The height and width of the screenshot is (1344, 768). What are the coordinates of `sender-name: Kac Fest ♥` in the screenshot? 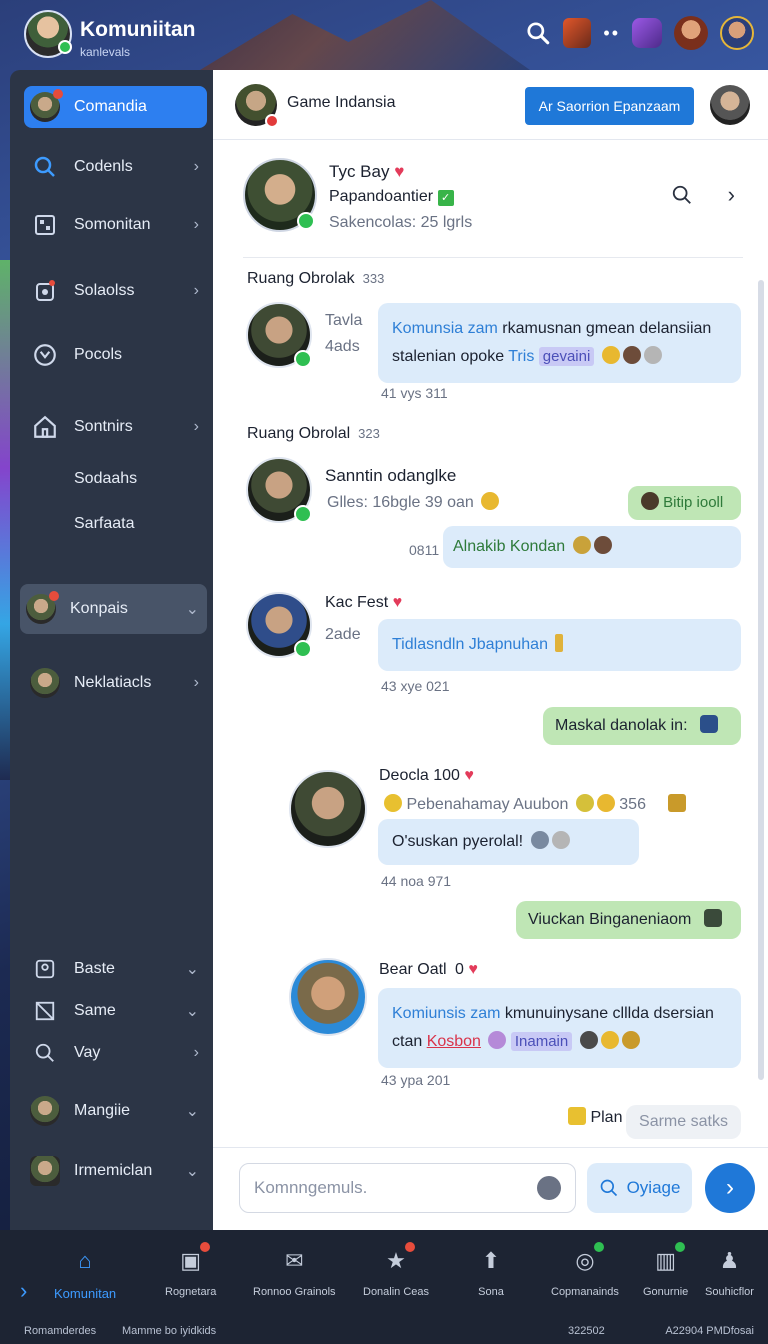 It's located at (364, 602).